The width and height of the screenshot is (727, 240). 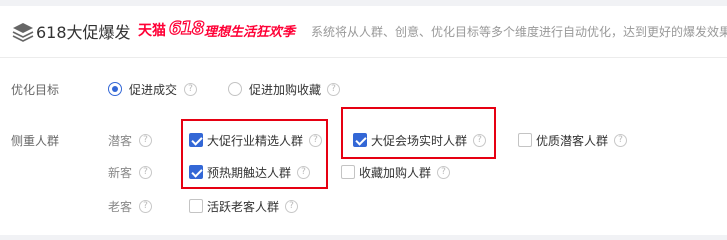 What do you see at coordinates (153, 89) in the screenshot?
I see `option-promote-deal-label: 促进成交` at bounding box center [153, 89].